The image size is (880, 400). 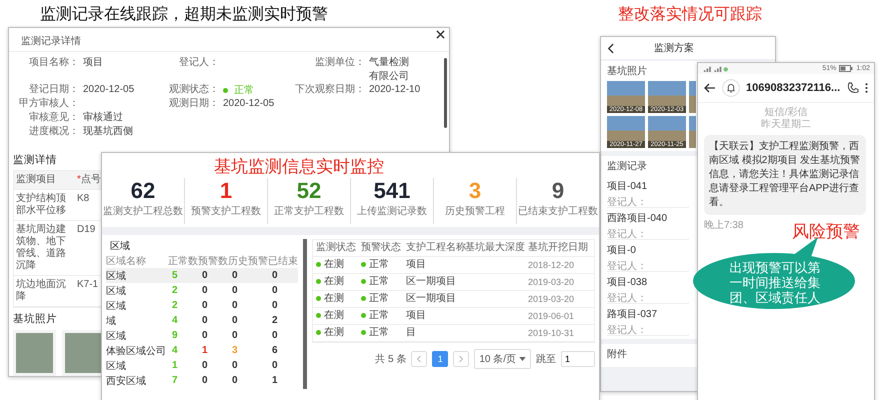 I want to click on callout-text: 出现预警可以第一时间推送给集团、区域责任人, so click(x=775, y=282).